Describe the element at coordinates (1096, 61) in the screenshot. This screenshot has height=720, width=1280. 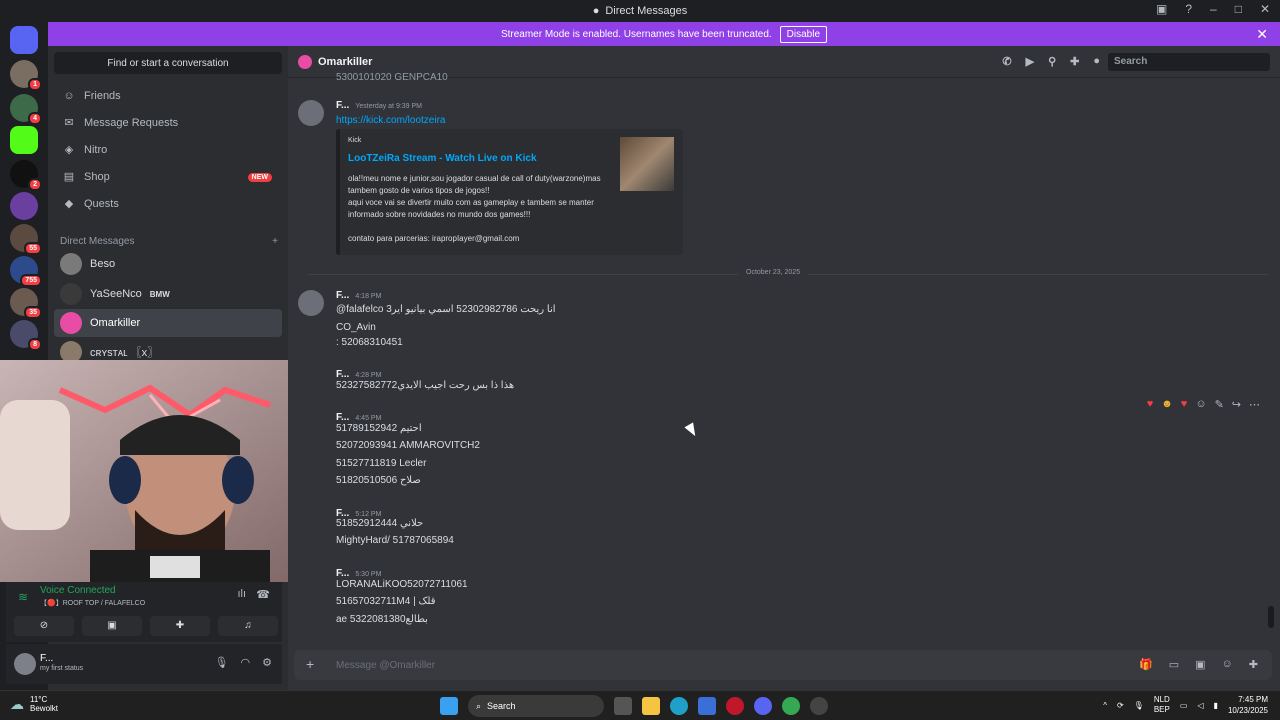
I see `user-profile-icon: ●` at that location.